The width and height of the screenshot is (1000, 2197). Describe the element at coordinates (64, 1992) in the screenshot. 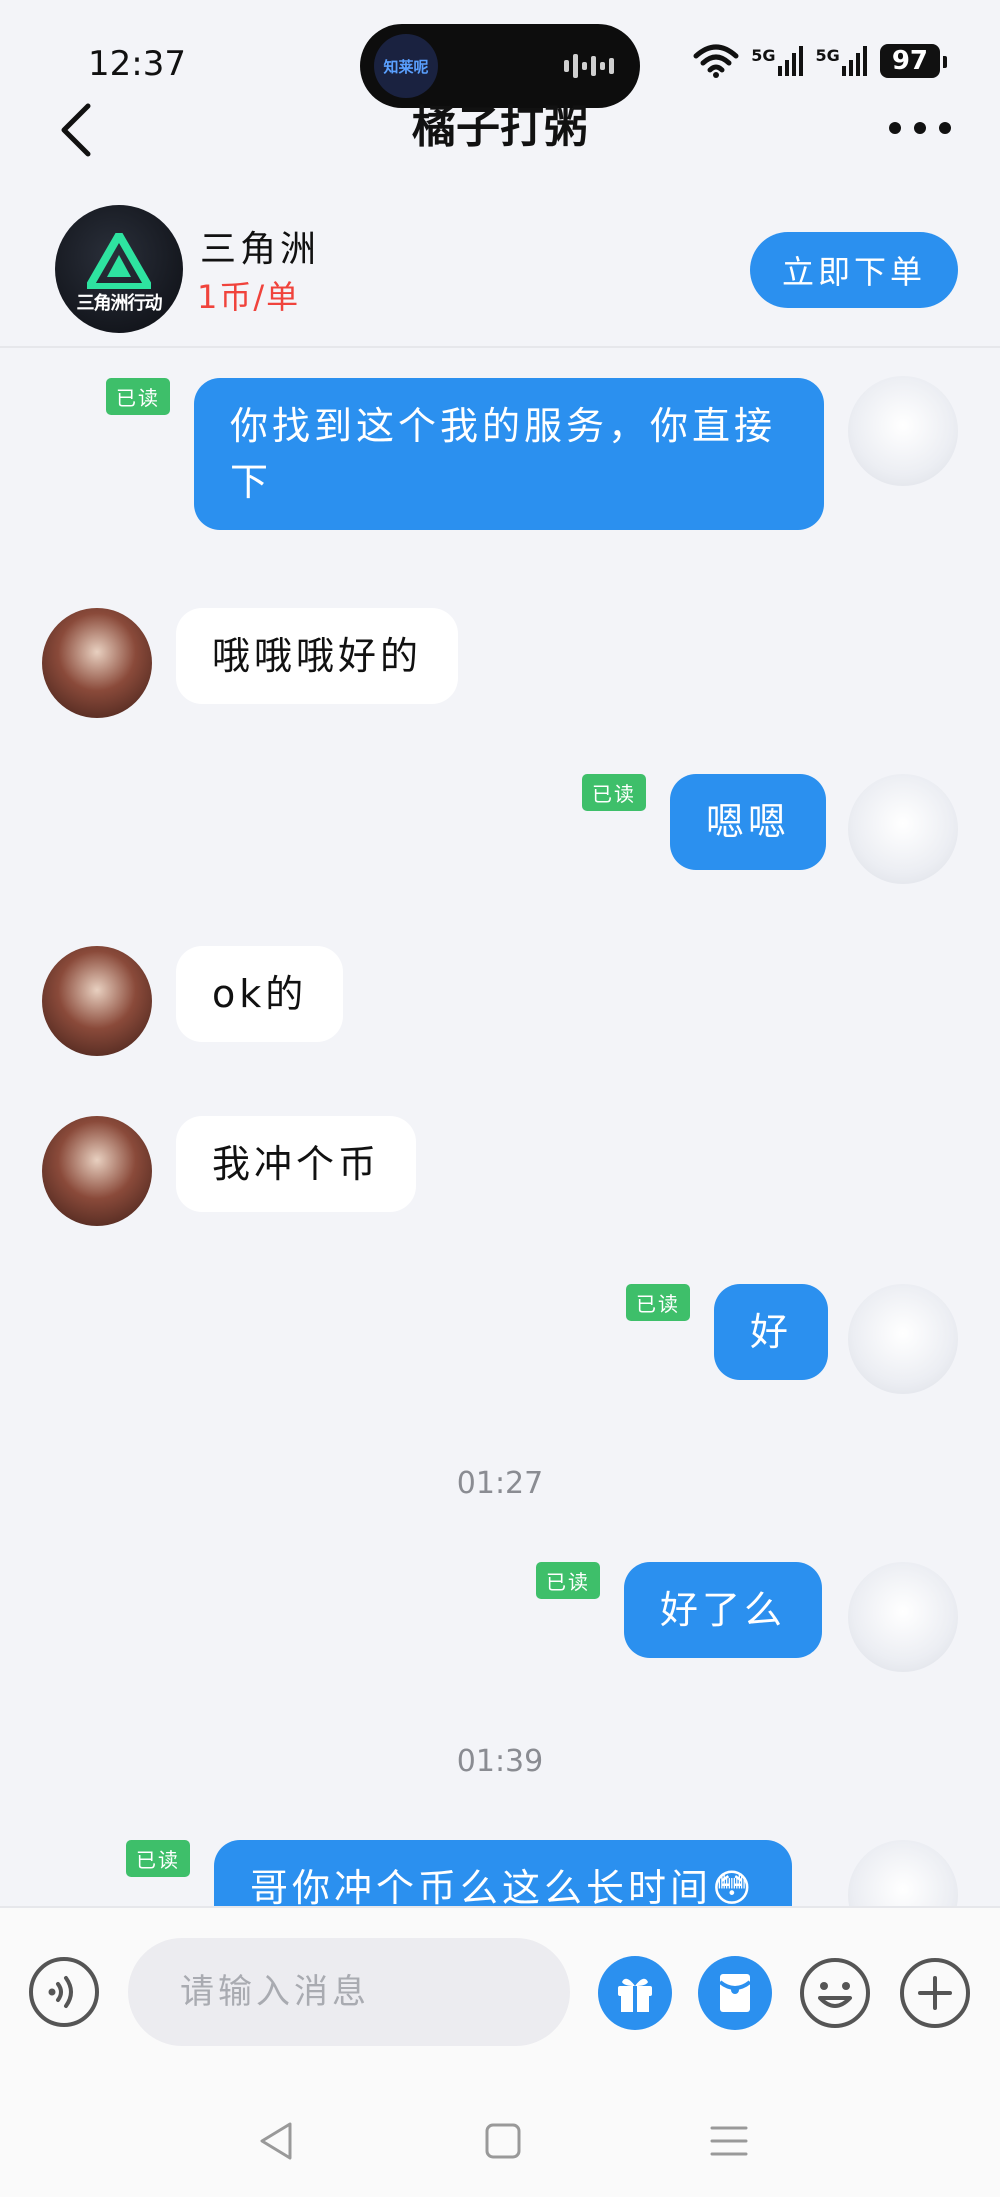

I see `voice-icon` at that location.